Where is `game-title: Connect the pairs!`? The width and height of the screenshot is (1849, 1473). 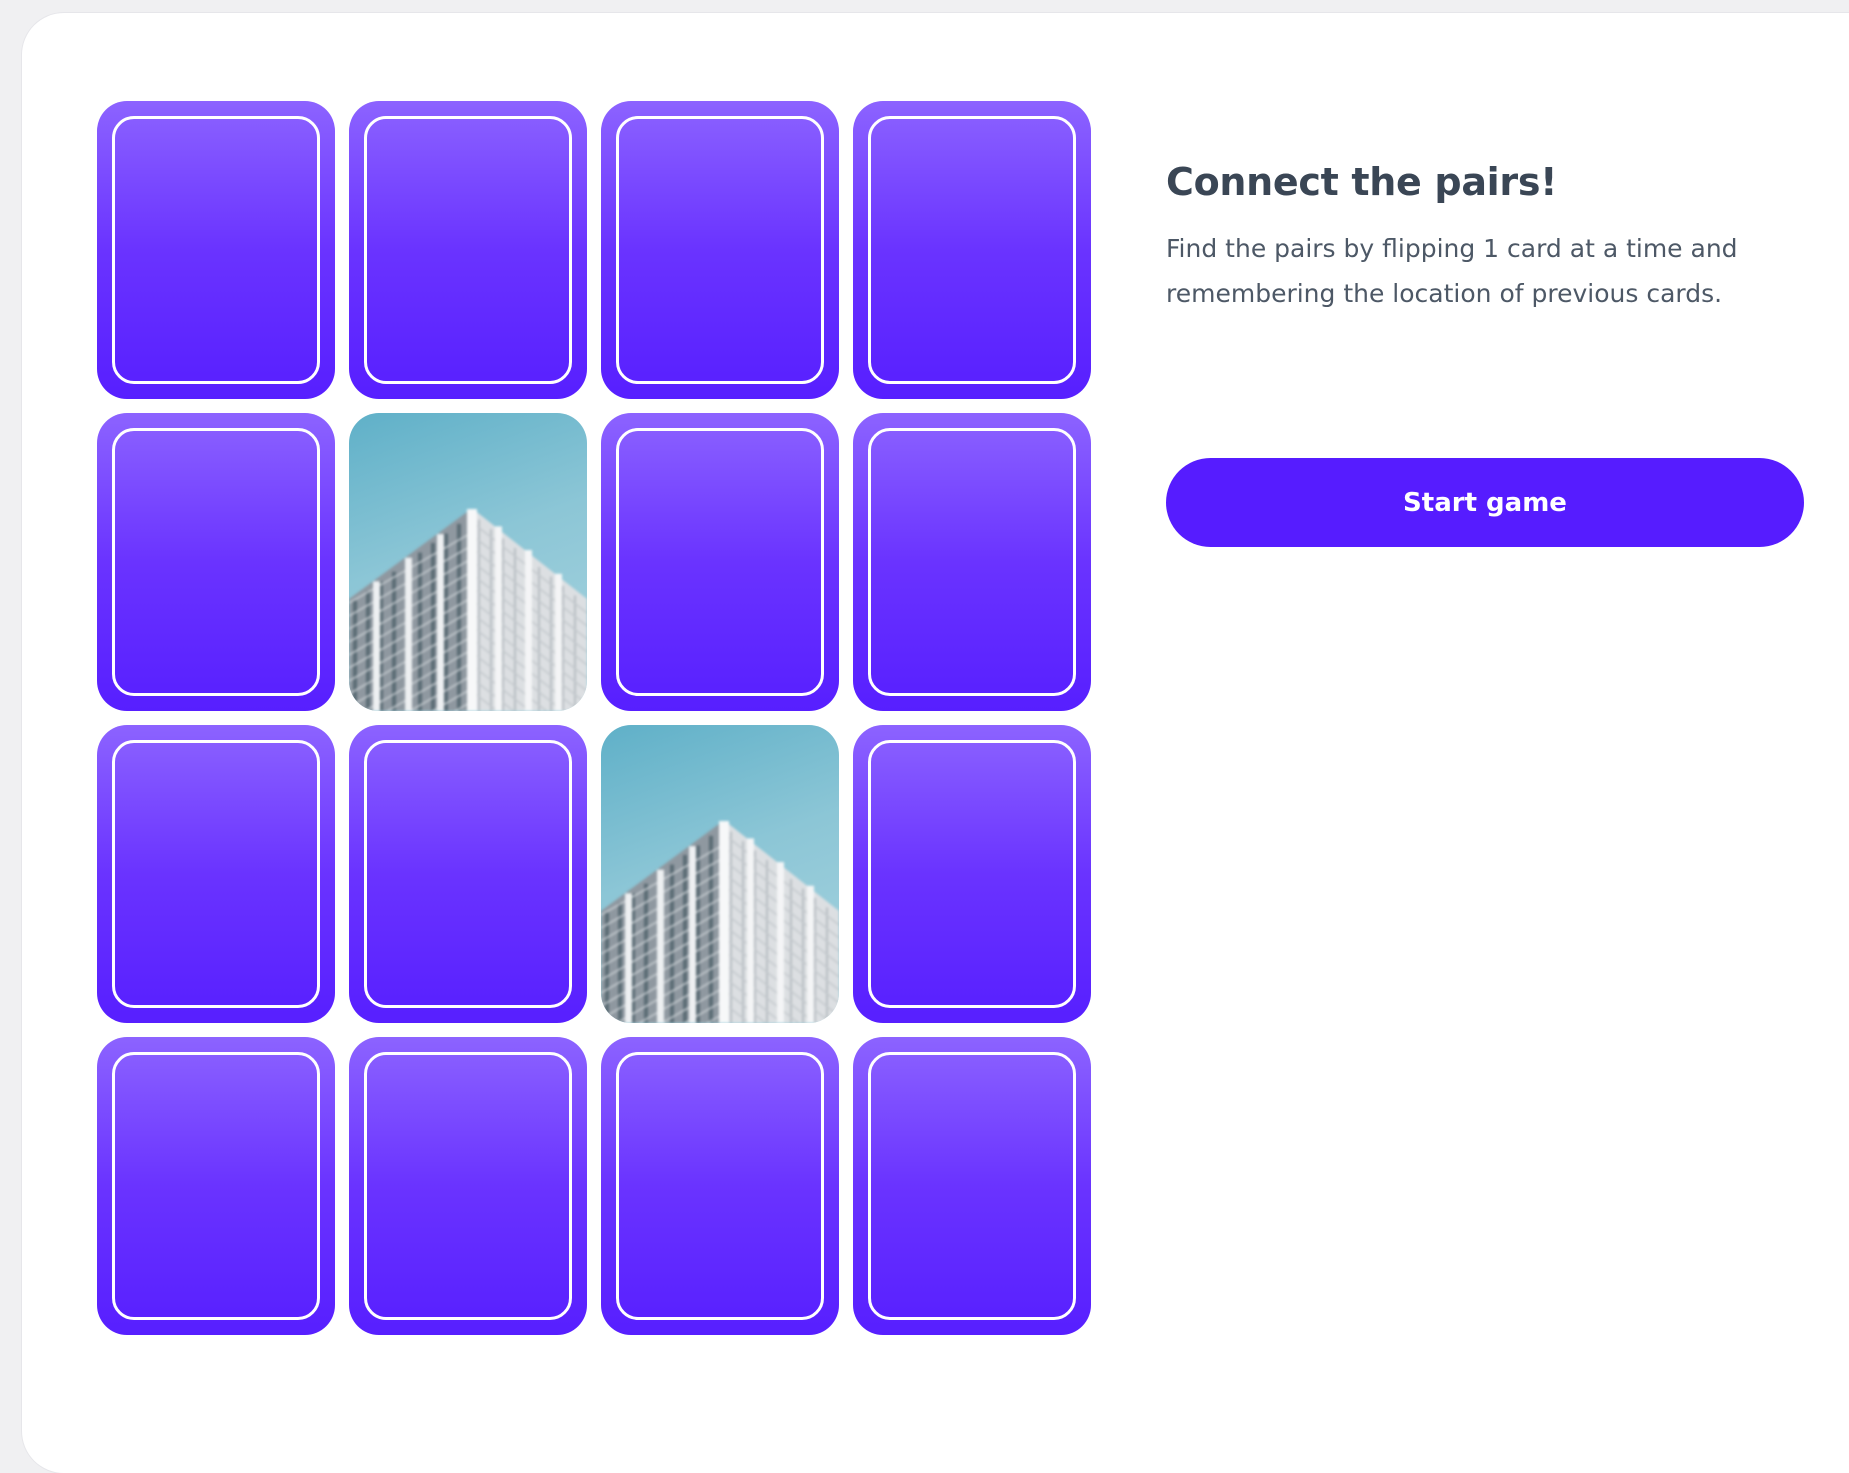
game-title: Connect the pairs! is located at coordinates (1362, 182).